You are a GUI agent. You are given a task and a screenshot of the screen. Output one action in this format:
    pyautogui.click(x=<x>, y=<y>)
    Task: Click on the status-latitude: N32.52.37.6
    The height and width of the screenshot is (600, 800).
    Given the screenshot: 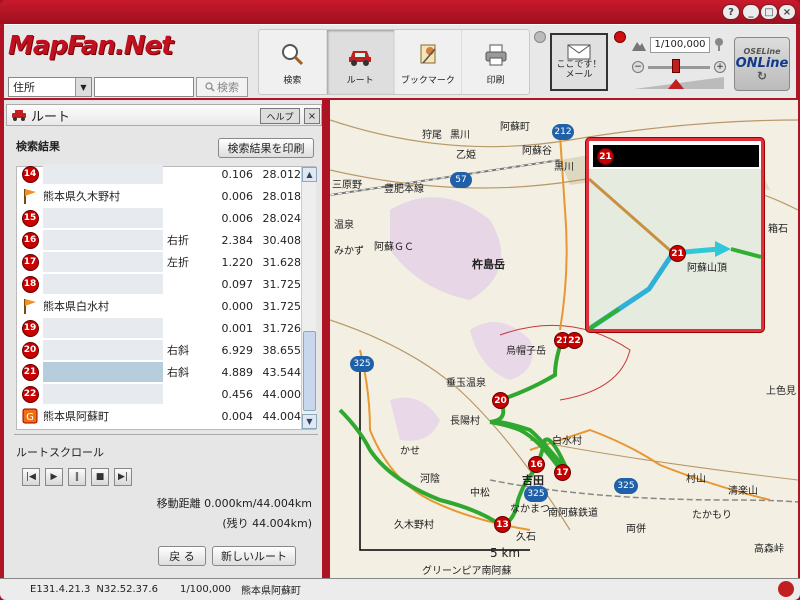 What is the action you would take?
    pyautogui.click(x=127, y=589)
    